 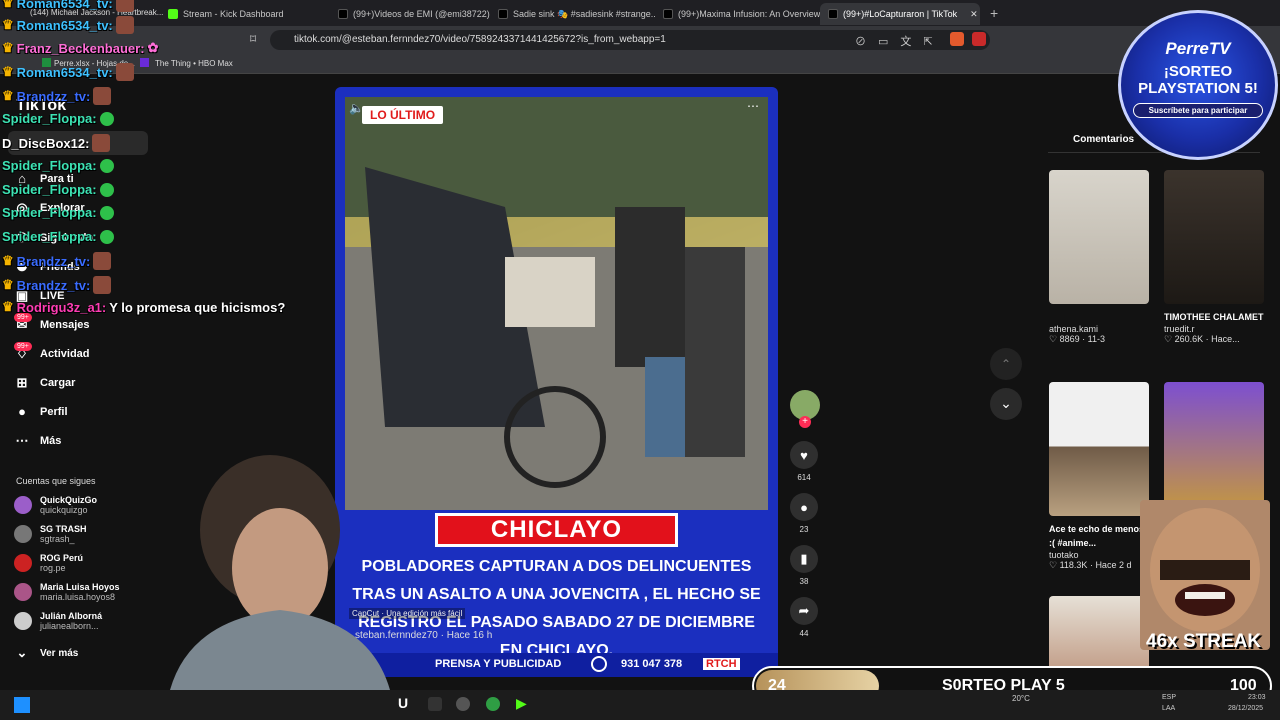 What do you see at coordinates (1257, 697) in the screenshot?
I see `clock-time: 23:03` at bounding box center [1257, 697].